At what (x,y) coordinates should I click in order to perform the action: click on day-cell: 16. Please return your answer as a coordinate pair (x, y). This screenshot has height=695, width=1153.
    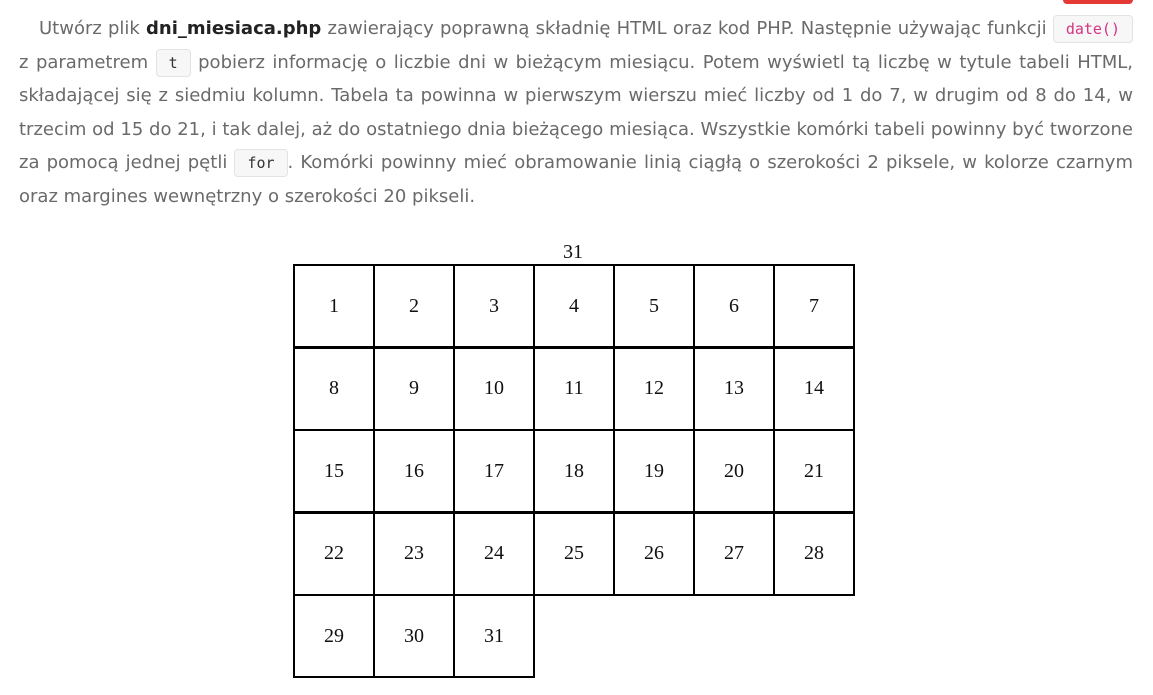
    Looking at the image, I should click on (414, 471).